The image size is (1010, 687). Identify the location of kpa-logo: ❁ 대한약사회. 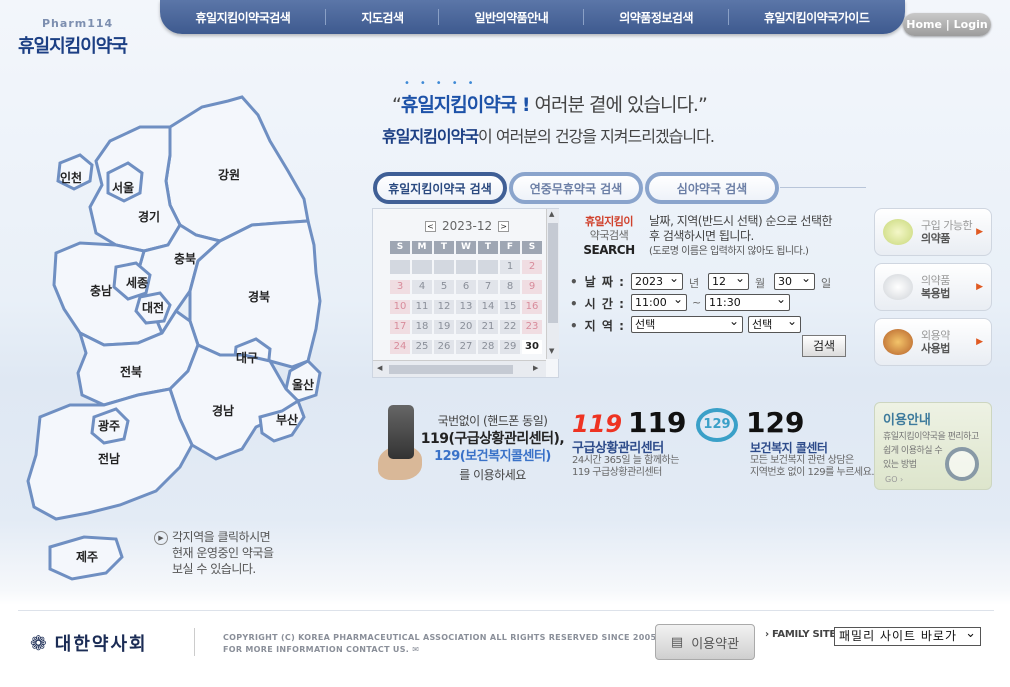
(89, 643).